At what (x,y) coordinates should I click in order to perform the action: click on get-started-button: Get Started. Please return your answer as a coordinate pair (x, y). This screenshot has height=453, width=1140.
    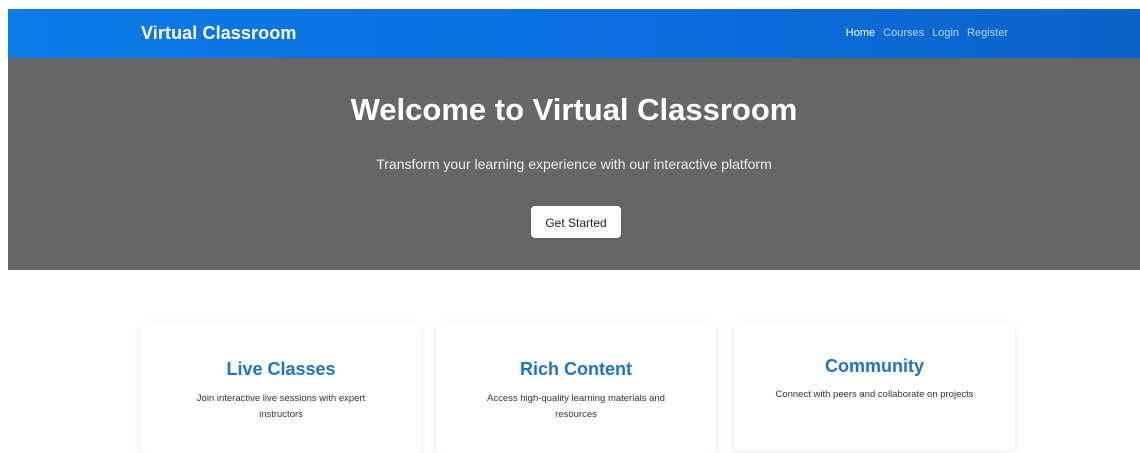
    Looking at the image, I should click on (576, 222).